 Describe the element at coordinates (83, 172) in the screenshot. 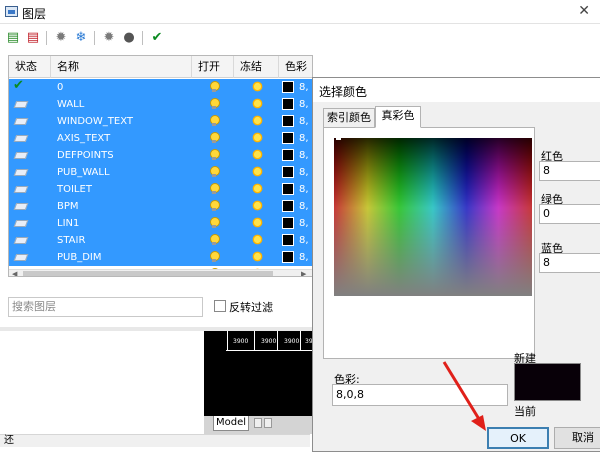

I see `layer-name: PUB_WALL` at that location.